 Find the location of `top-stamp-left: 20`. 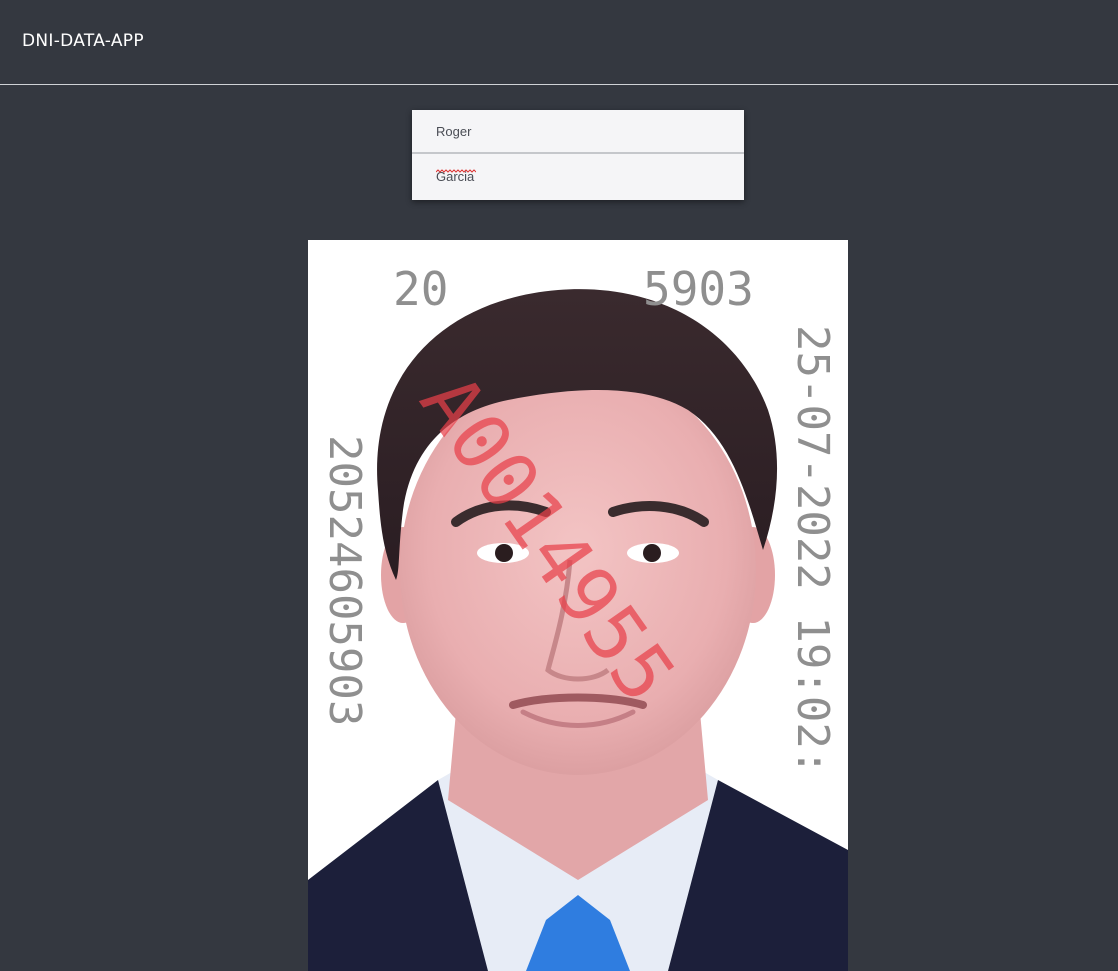

top-stamp-left: 20 is located at coordinates (420, 289).